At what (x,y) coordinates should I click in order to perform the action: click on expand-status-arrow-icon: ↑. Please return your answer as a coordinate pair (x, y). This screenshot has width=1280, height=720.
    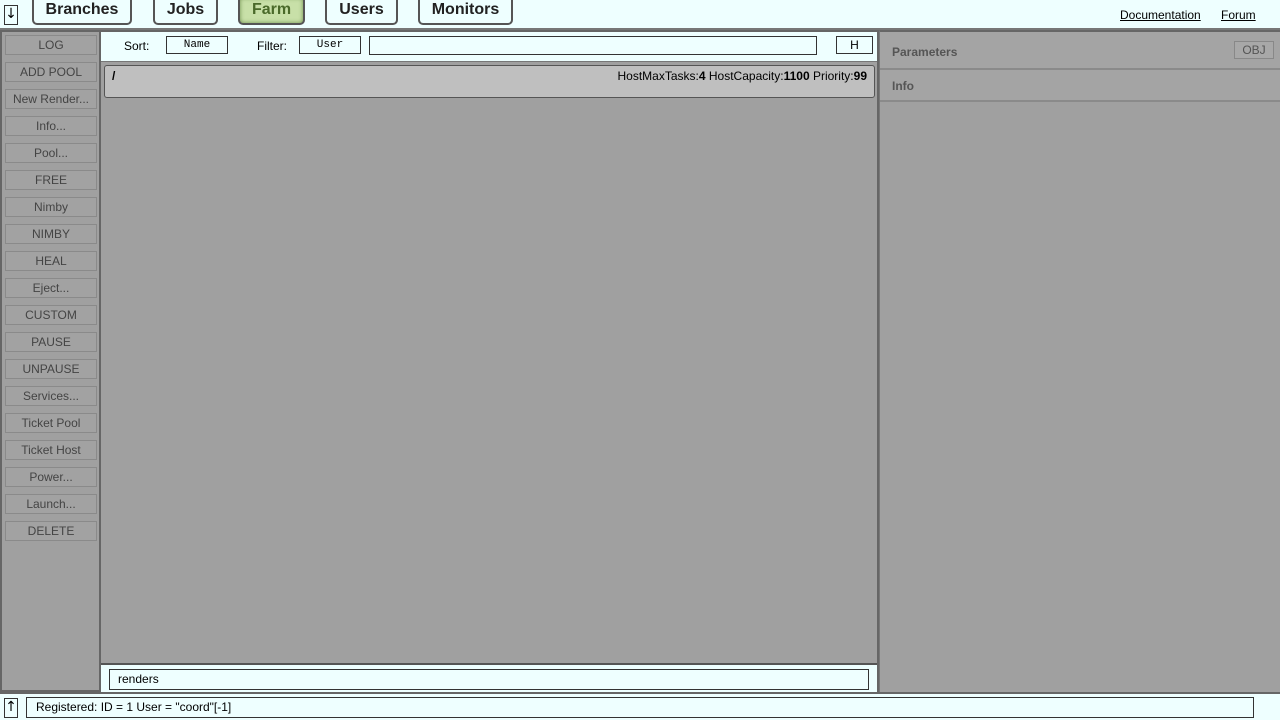
    Looking at the image, I should click on (11, 708).